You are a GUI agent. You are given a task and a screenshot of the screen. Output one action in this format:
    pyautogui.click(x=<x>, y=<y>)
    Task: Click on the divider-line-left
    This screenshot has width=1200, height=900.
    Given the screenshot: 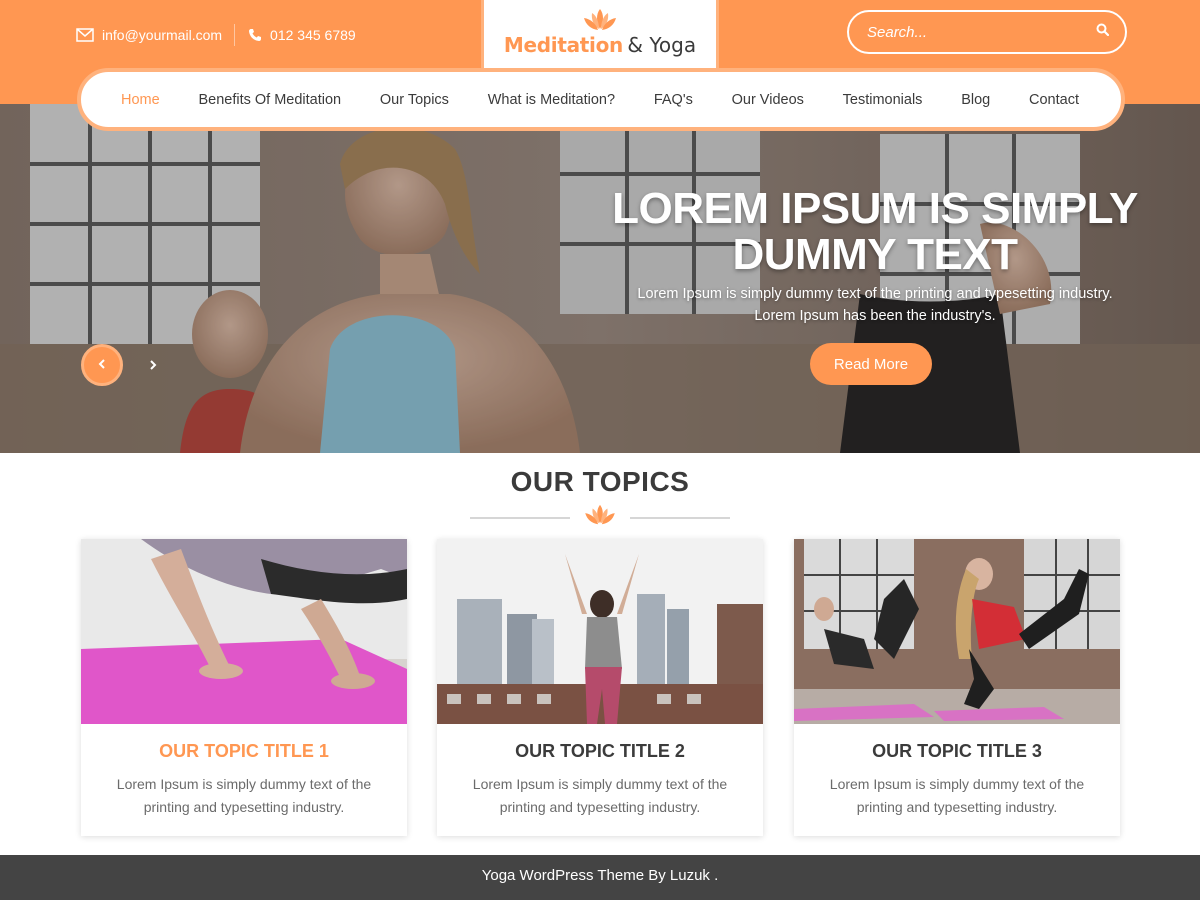 What is the action you would take?
    pyautogui.click(x=520, y=518)
    